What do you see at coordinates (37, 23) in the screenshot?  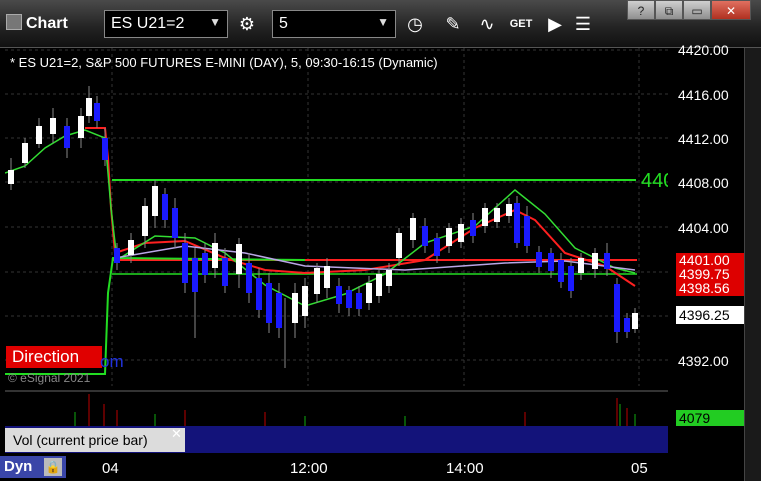 I see `app-title: Chart` at bounding box center [37, 23].